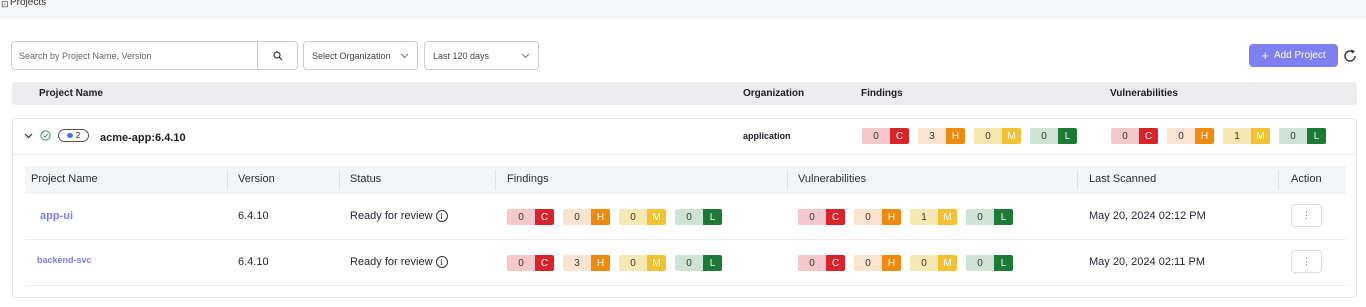  Describe the element at coordinates (351, 55) in the screenshot. I see `organization-select-value: Select Organization` at that location.